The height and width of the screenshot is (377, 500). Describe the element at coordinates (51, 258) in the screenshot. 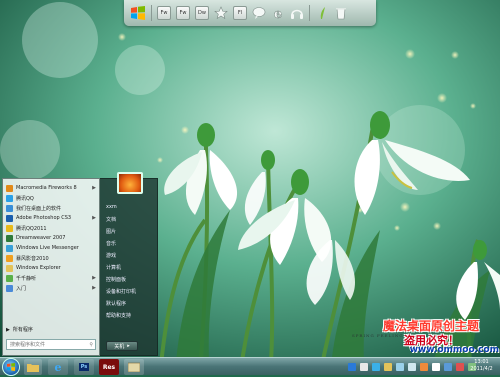

I see `program-item: 暴风影音2010` at that location.